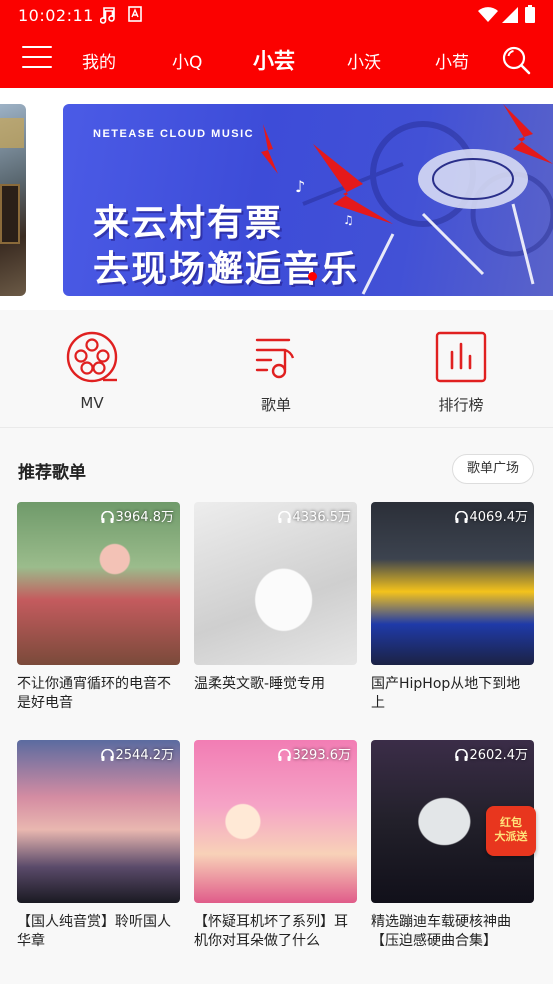 The width and height of the screenshot is (553, 984). Describe the element at coordinates (226, 269) in the screenshot. I see `banner-headline-2: 去现场邂逅音乐` at that location.